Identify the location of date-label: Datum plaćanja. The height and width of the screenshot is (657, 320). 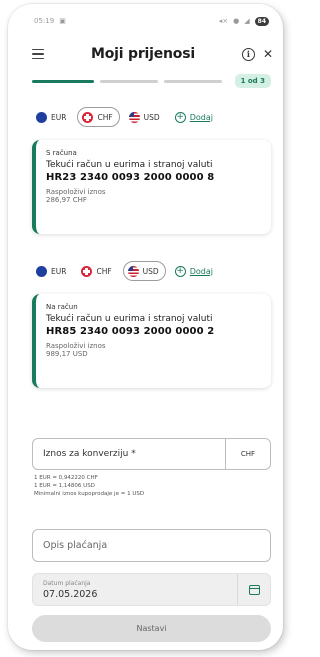
(67, 583).